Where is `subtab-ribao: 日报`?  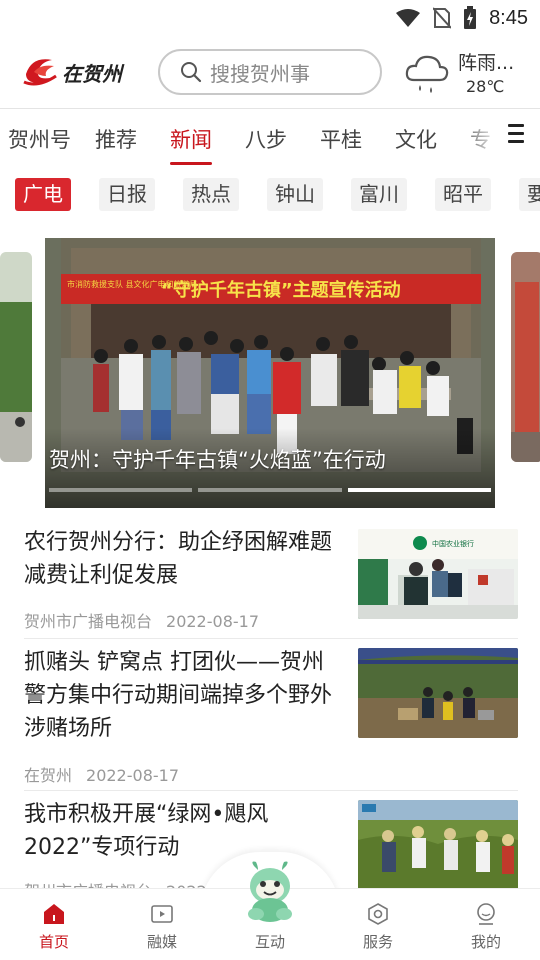
subtab-ribao: 日报 is located at coordinates (127, 194).